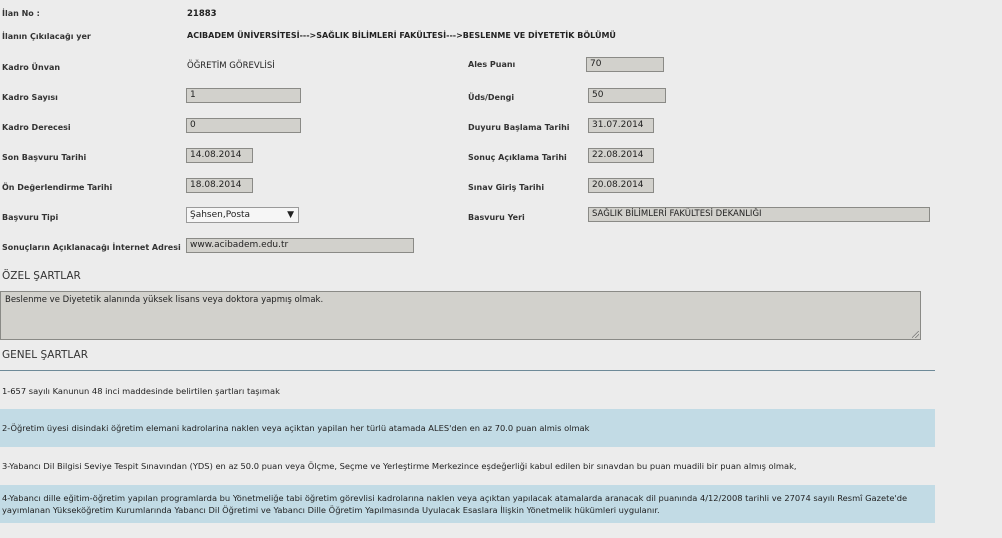 The height and width of the screenshot is (538, 1002). I want to click on basvuru-tipi-selected: Şahsen,Posta, so click(220, 215).